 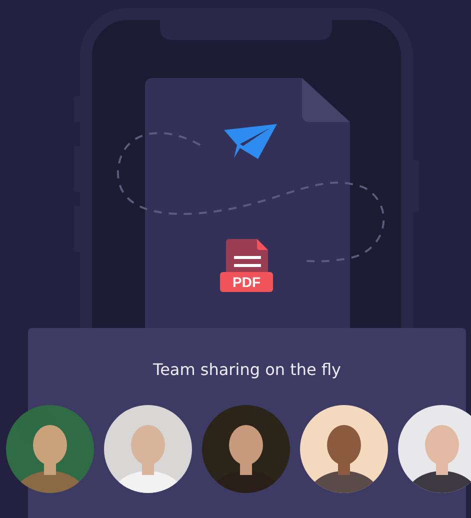 I want to click on paper-plane-icon, so click(x=250, y=141).